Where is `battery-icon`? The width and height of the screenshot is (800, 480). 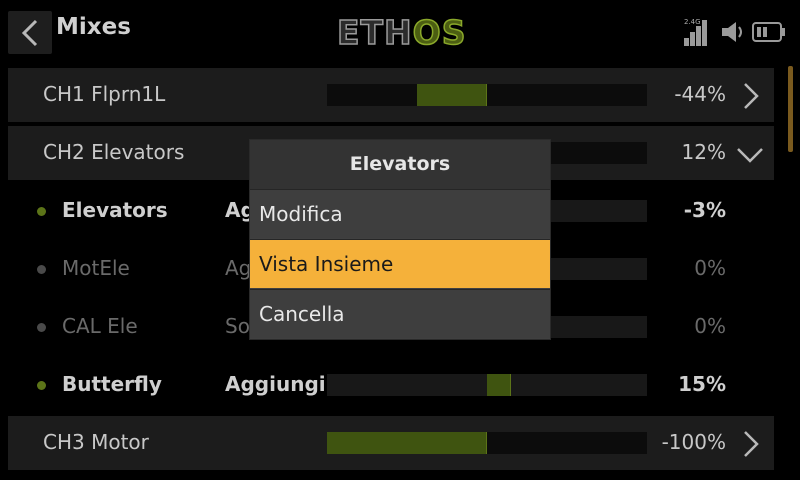 battery-icon is located at coordinates (767, 32).